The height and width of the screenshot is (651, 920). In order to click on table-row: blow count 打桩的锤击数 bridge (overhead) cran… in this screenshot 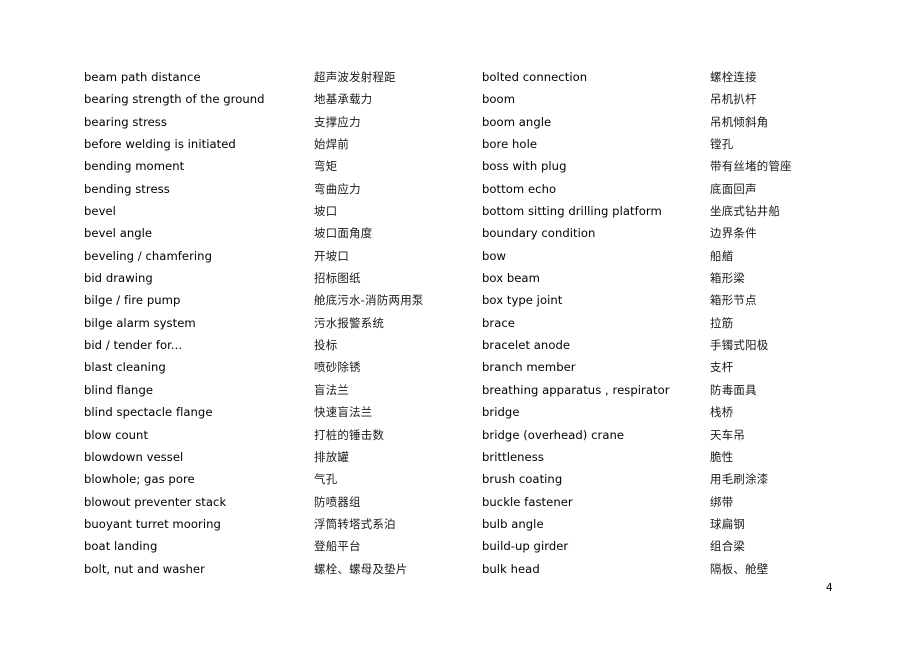, I will do `click(479, 435)`.